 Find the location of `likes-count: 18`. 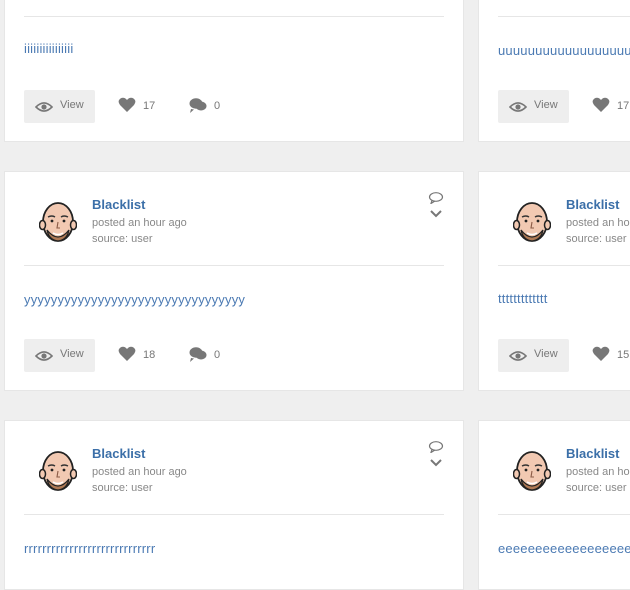

likes-count: 18 is located at coordinates (149, 355).